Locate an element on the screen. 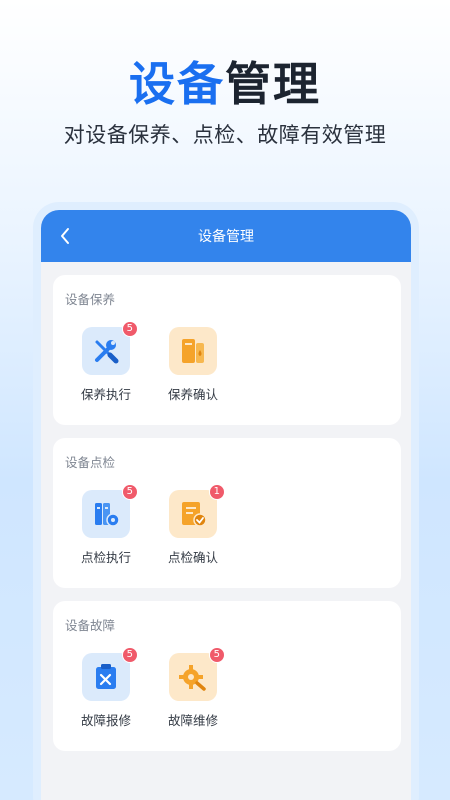  menu-item-label: 故障报修 is located at coordinates (105, 720).